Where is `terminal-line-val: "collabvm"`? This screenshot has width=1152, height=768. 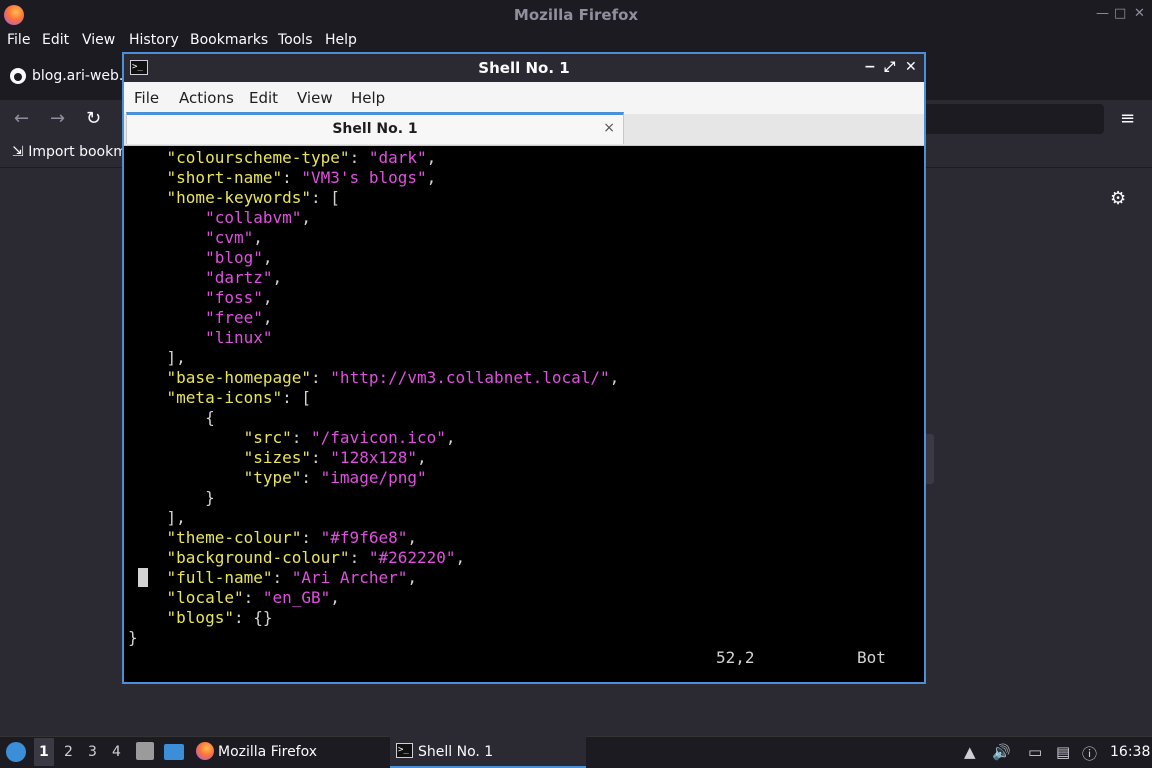
terminal-line-val: "collabvm" is located at coordinates (253, 217).